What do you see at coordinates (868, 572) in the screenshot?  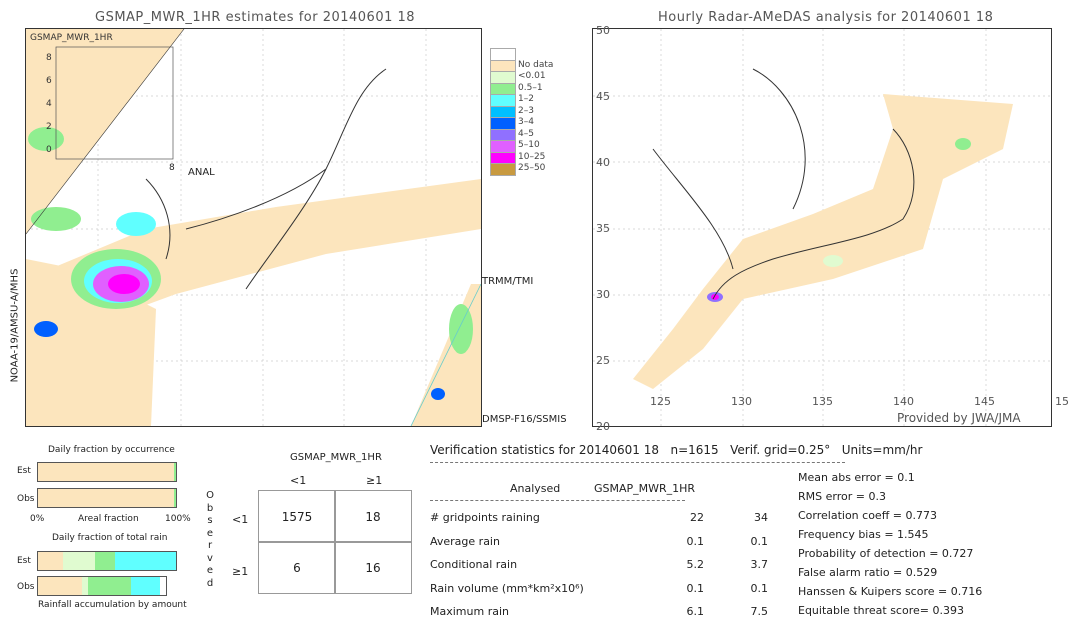 I see `score-line: False alarm ratio = 0.529` at bounding box center [868, 572].